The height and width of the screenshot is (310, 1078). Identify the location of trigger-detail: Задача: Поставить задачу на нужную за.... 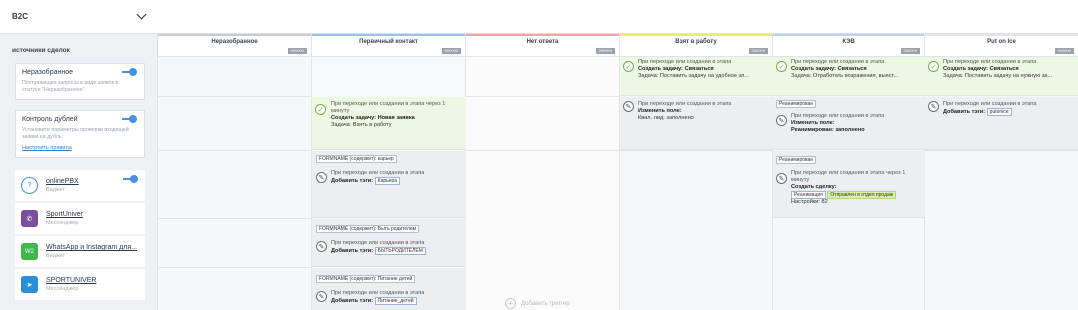
(998, 76).